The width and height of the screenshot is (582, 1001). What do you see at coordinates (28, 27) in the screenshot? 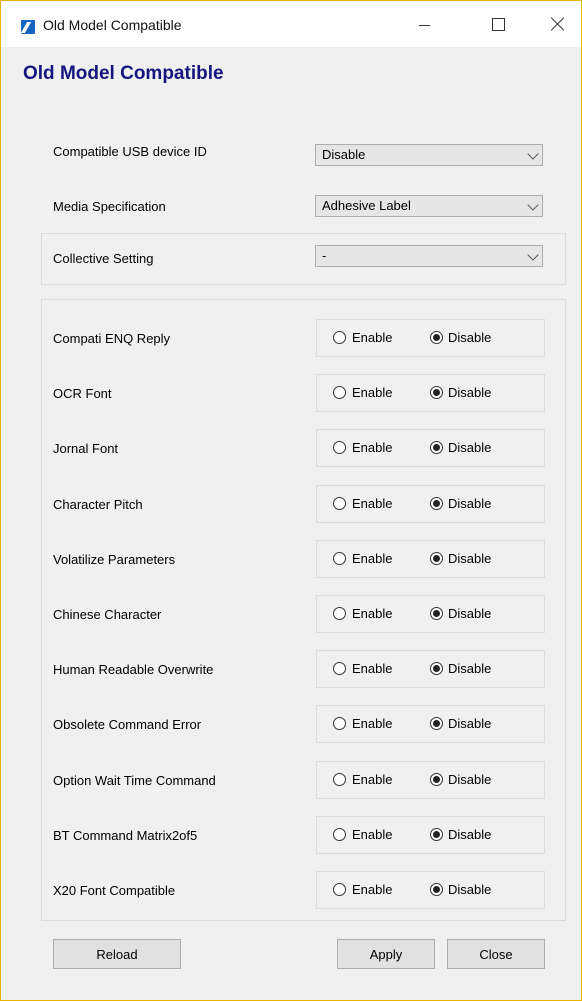
I see `app-icon` at bounding box center [28, 27].